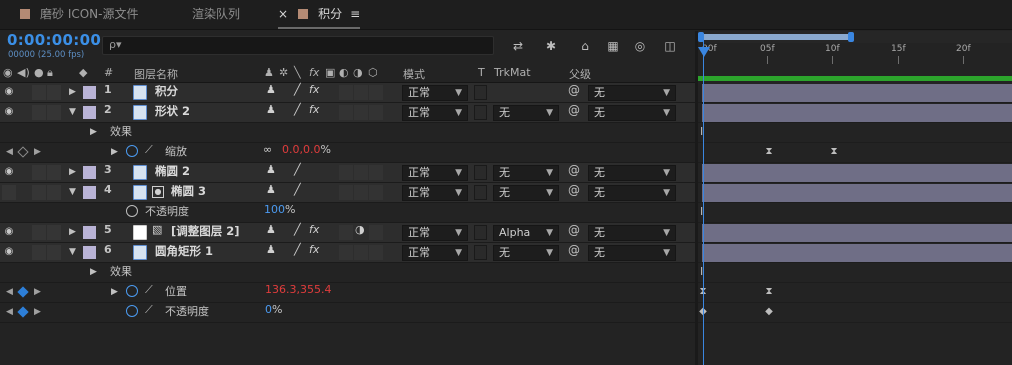  Describe the element at coordinates (166, 91) in the screenshot. I see `layer-name: 积分` at that location.